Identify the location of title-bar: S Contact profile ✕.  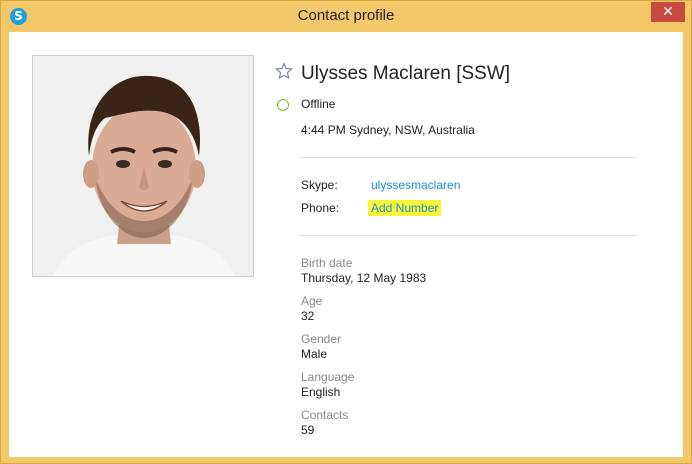
(346, 16).